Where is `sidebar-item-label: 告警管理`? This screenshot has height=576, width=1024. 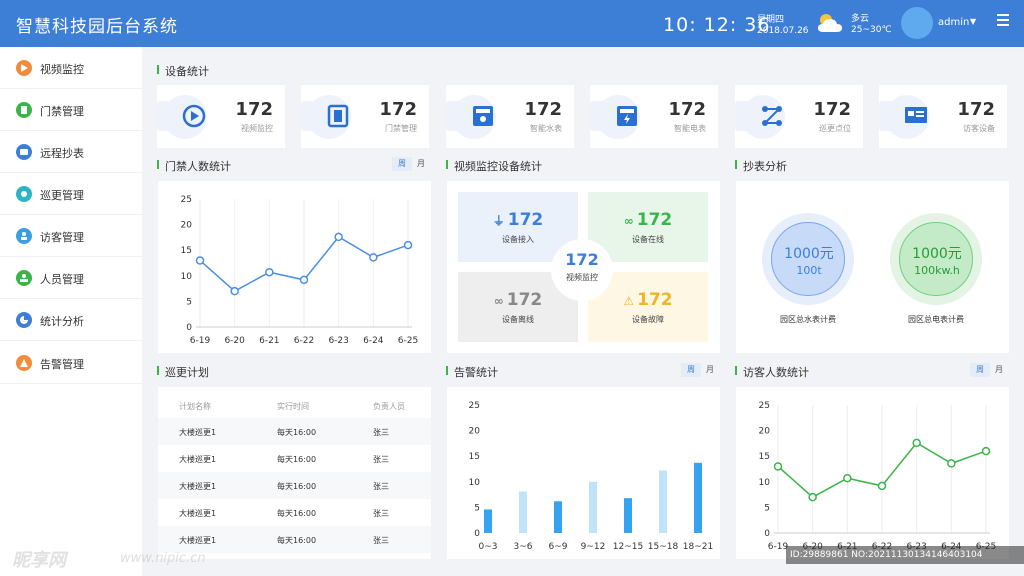 sidebar-item-label: 告警管理 is located at coordinates (62, 364).